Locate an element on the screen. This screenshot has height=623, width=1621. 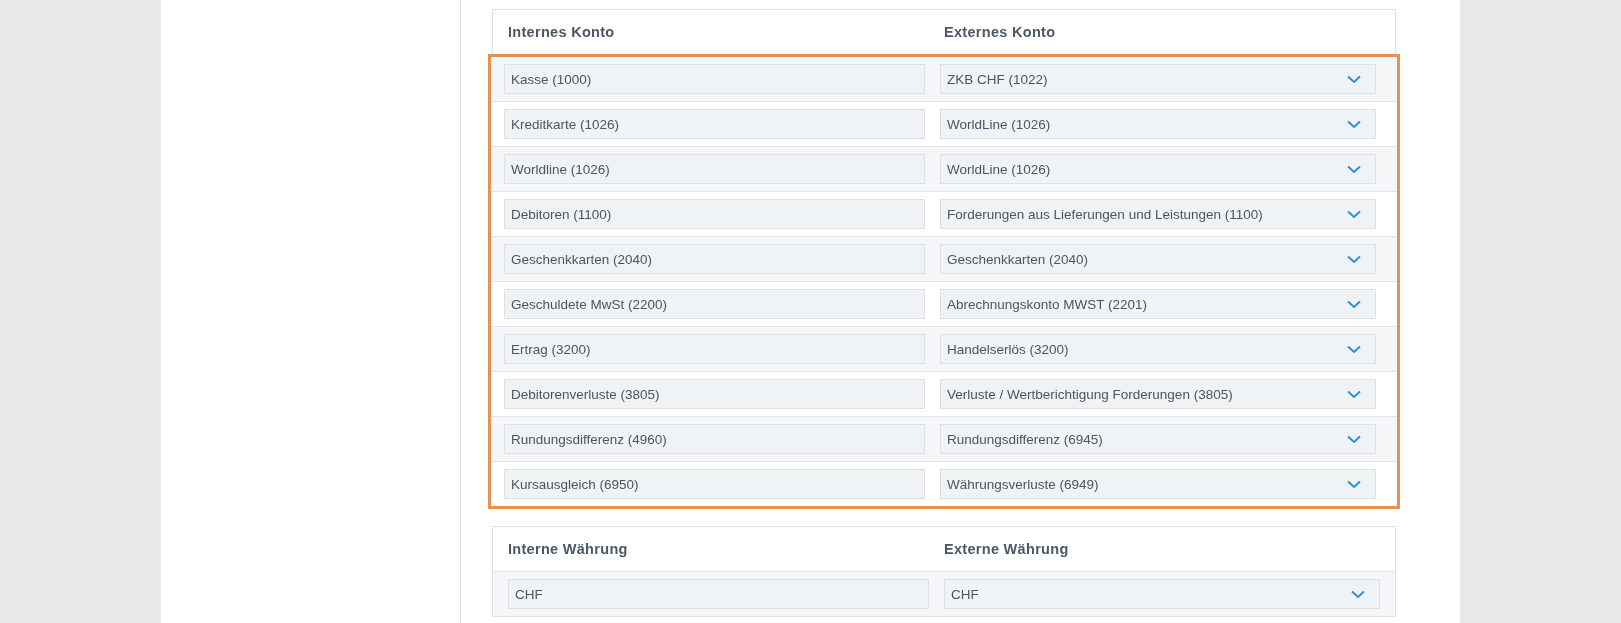
column-header: Externes Konto is located at coordinates (1000, 32).